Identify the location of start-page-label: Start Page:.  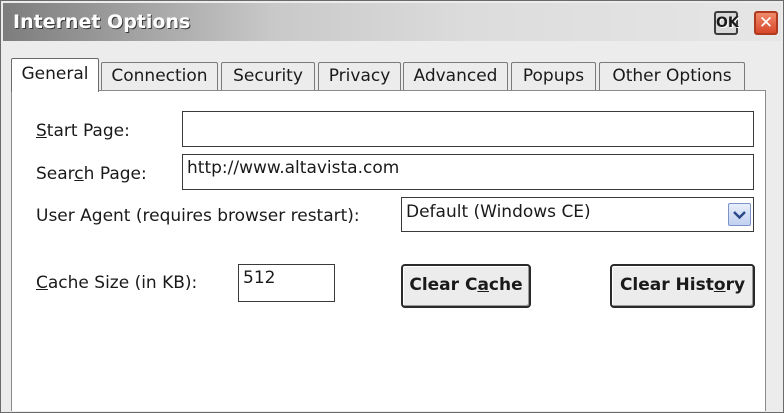
(83, 131).